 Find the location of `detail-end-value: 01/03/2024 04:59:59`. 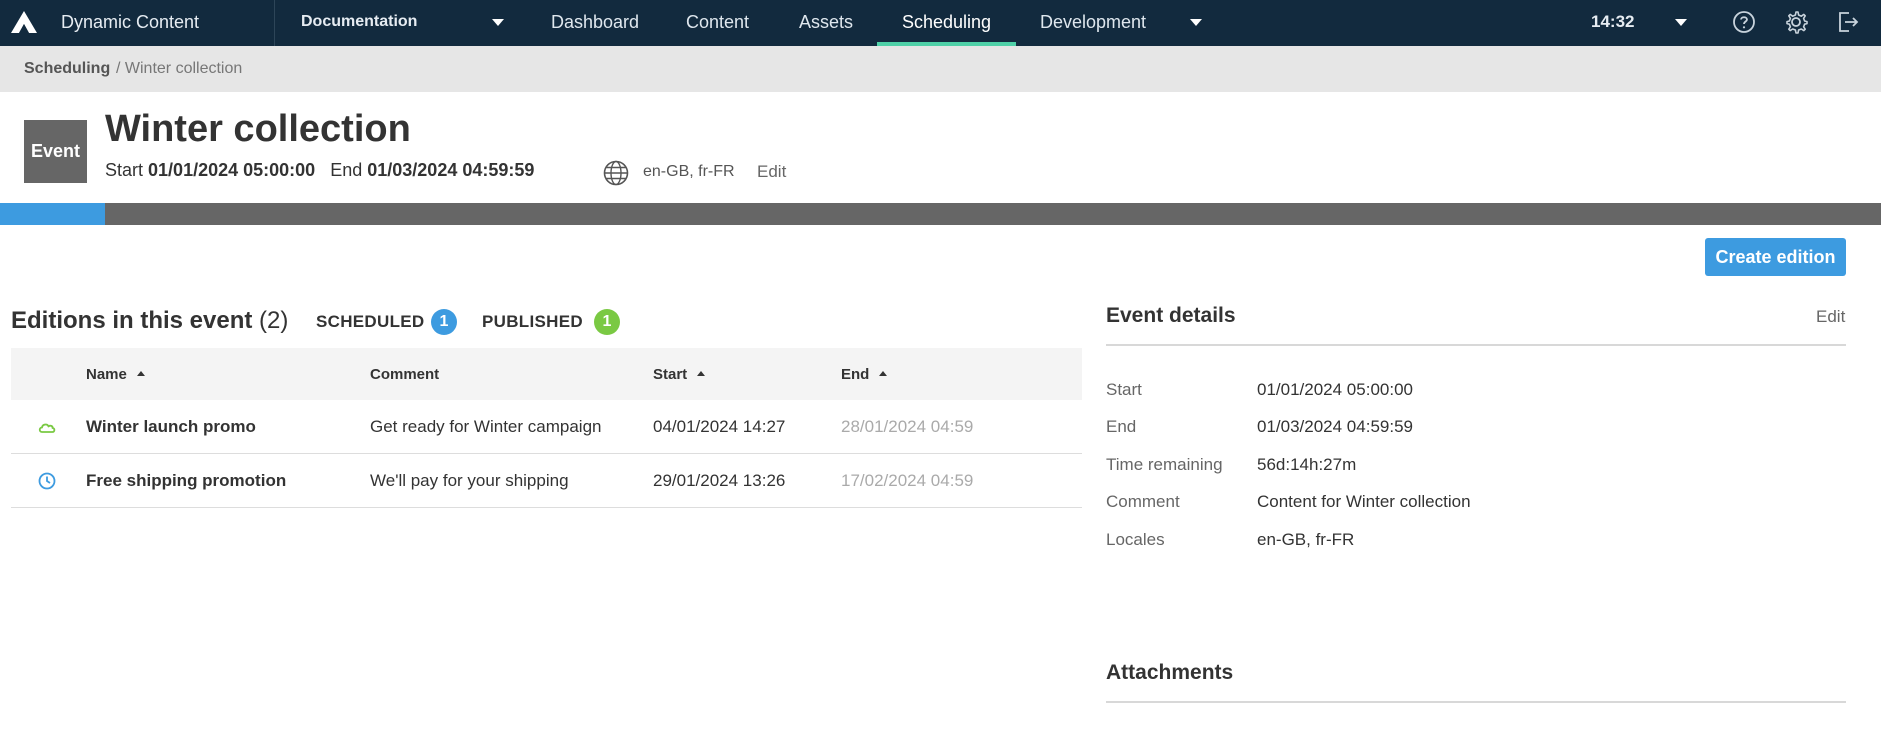

detail-end-value: 01/03/2024 04:59:59 is located at coordinates (1335, 426).